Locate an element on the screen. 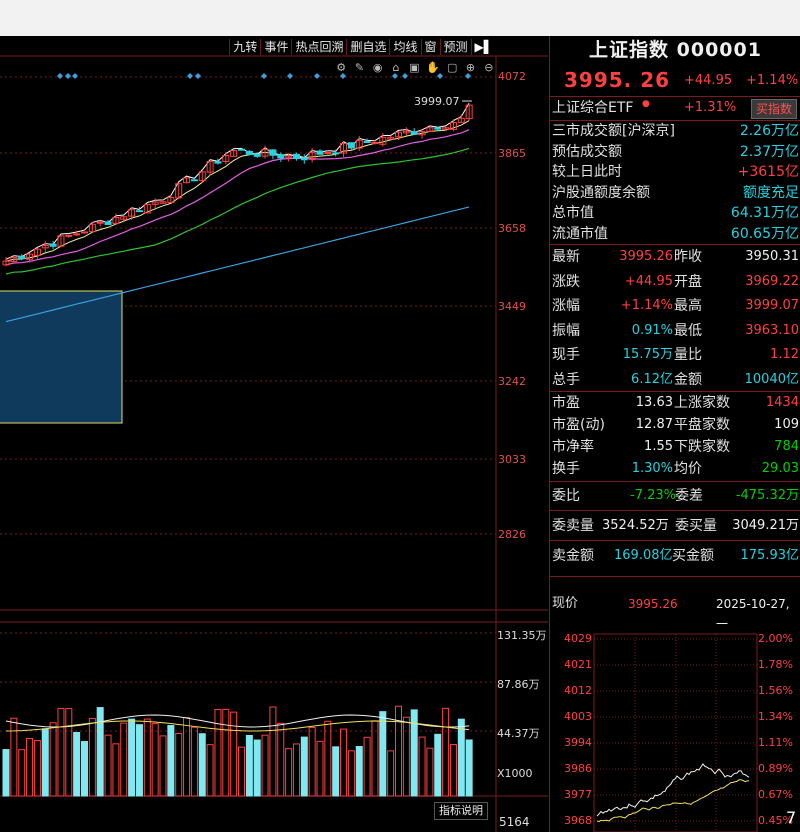  toolbar-moving-average: 均线 is located at coordinates (404, 46).